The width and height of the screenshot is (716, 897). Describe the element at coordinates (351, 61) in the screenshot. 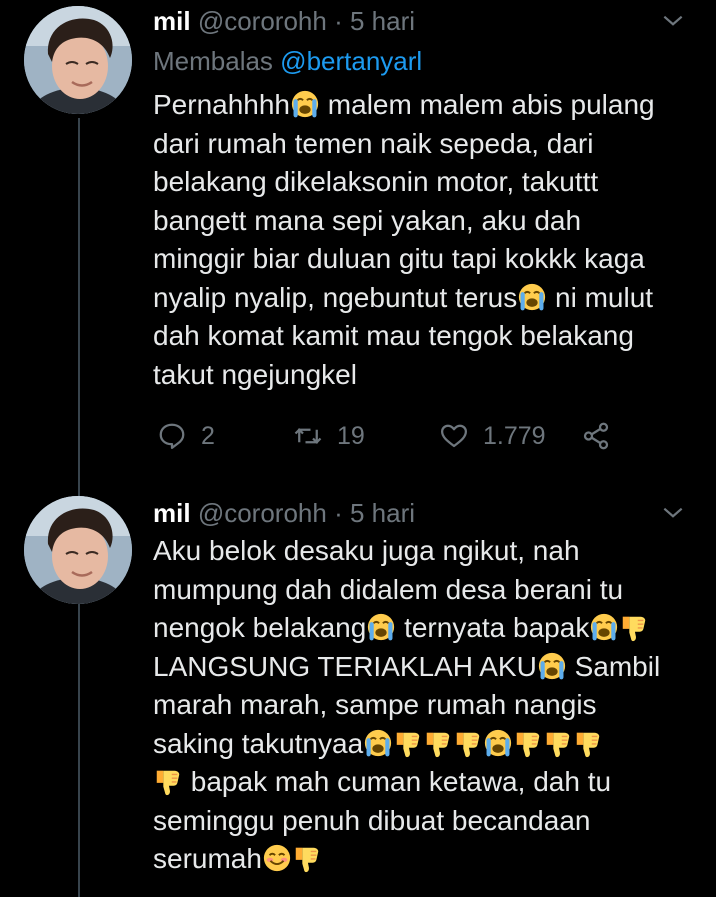

I see `replying-mention-link: @bertanyarl` at that location.